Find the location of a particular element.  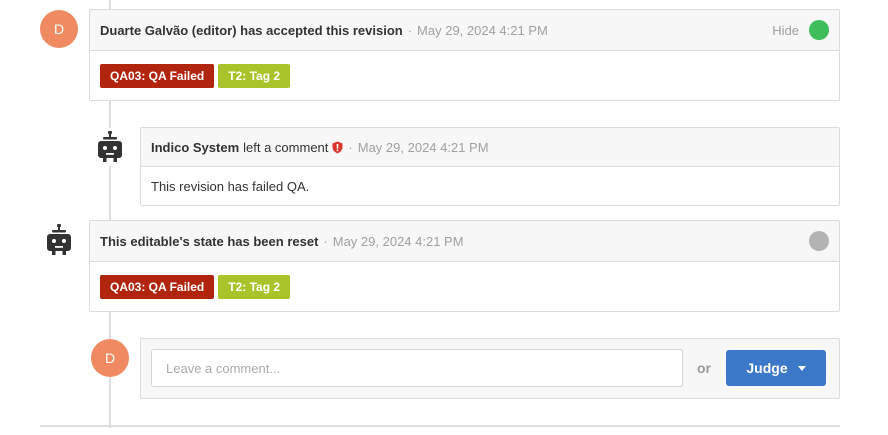

judge-button: Judge is located at coordinates (776, 368).